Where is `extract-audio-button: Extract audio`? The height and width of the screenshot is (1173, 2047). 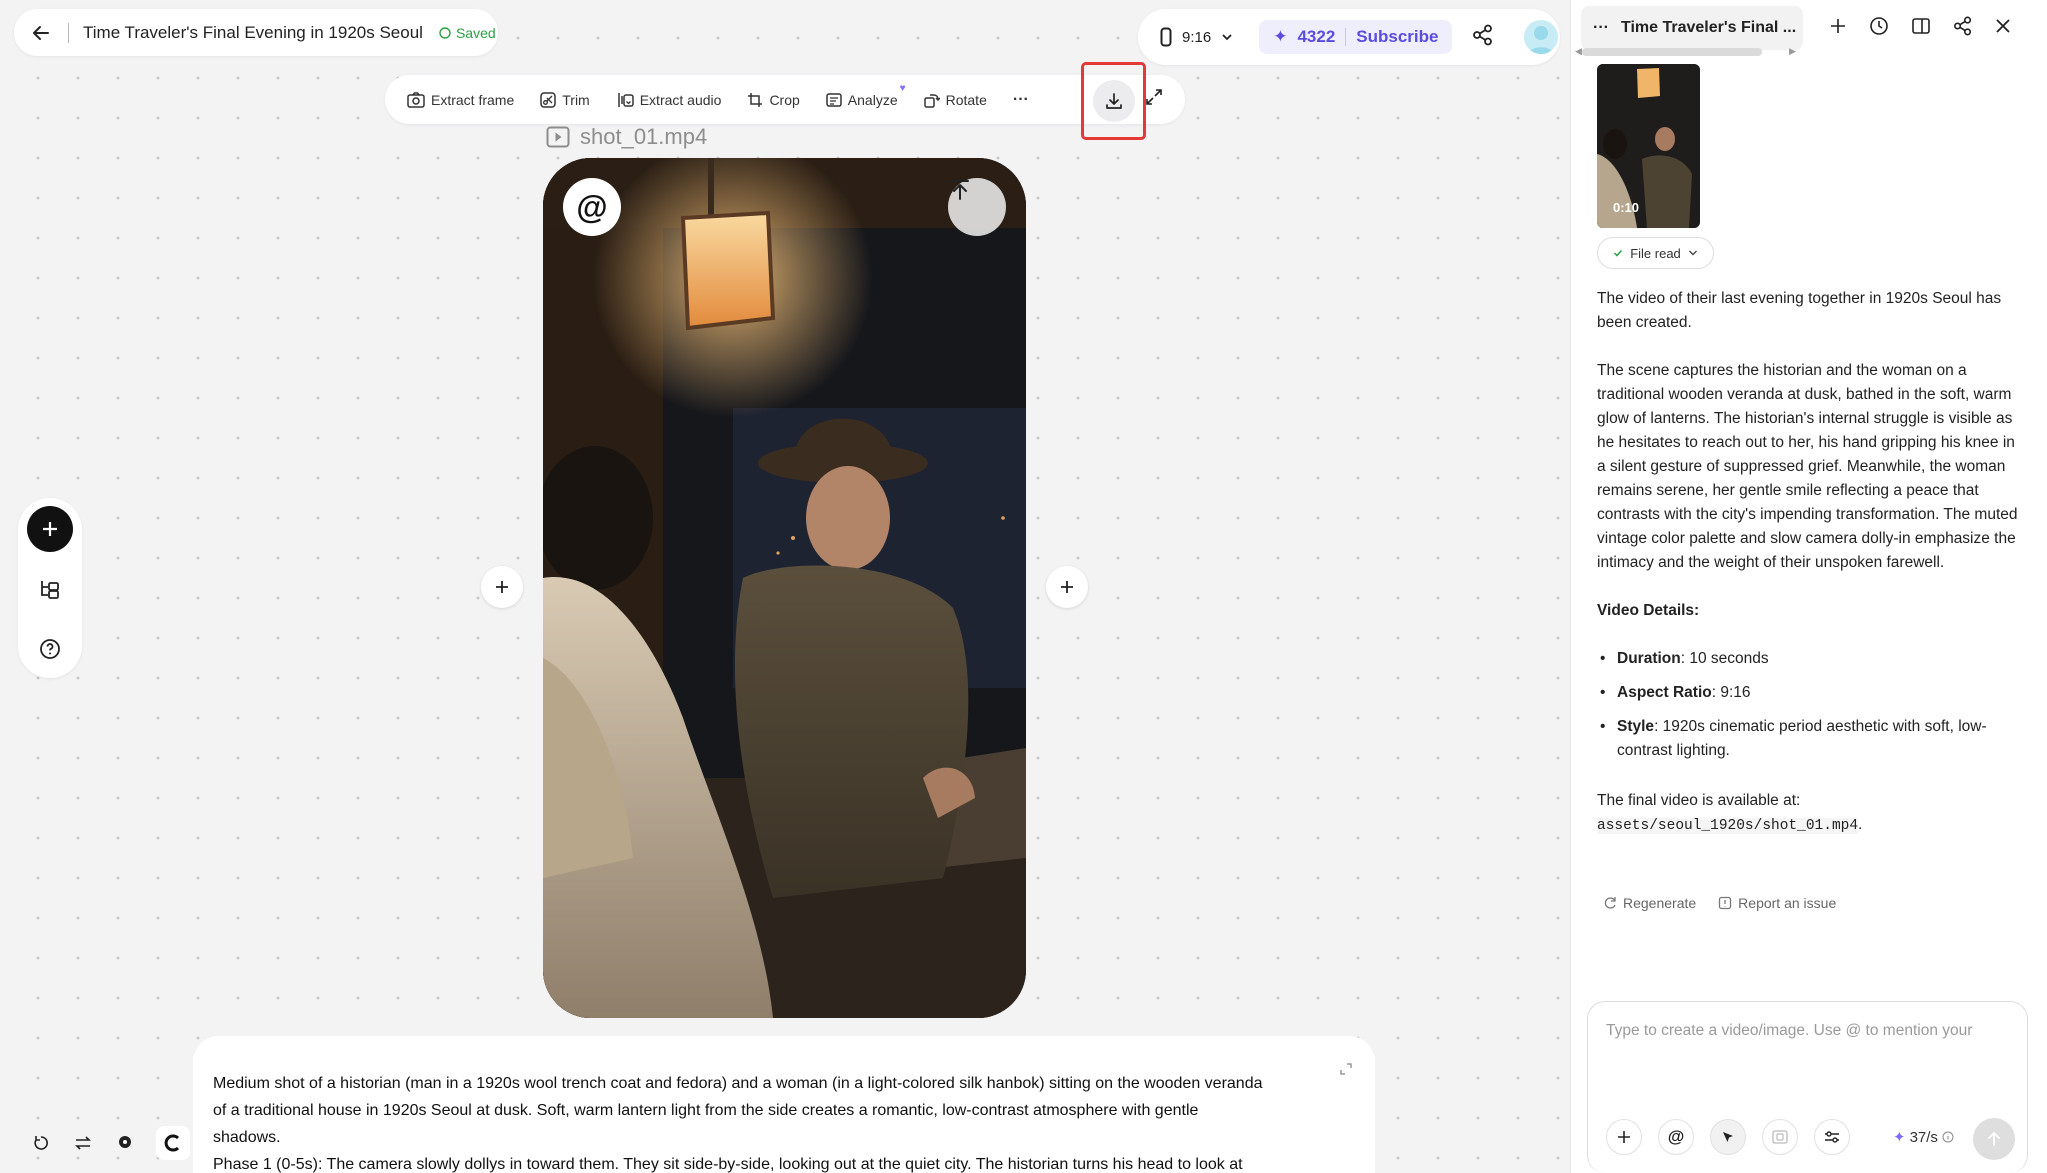 extract-audio-button: Extract audio is located at coordinates (669, 99).